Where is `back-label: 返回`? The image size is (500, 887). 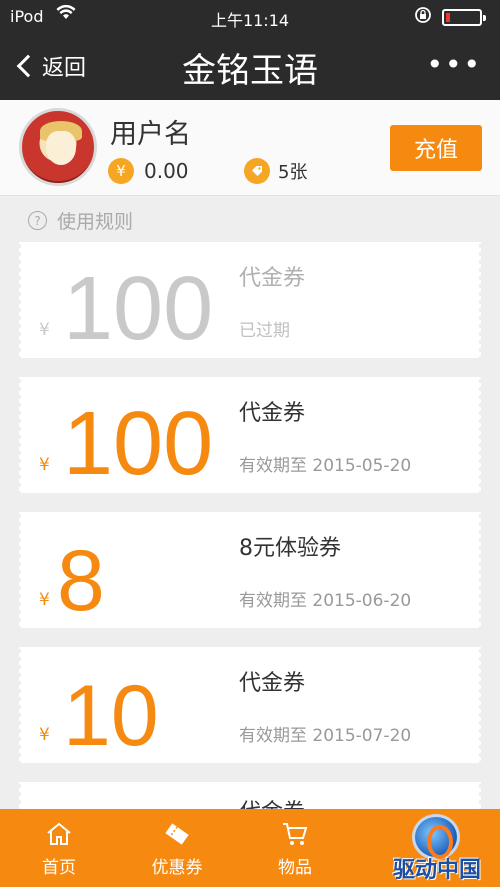
back-label: 返回 is located at coordinates (64, 68).